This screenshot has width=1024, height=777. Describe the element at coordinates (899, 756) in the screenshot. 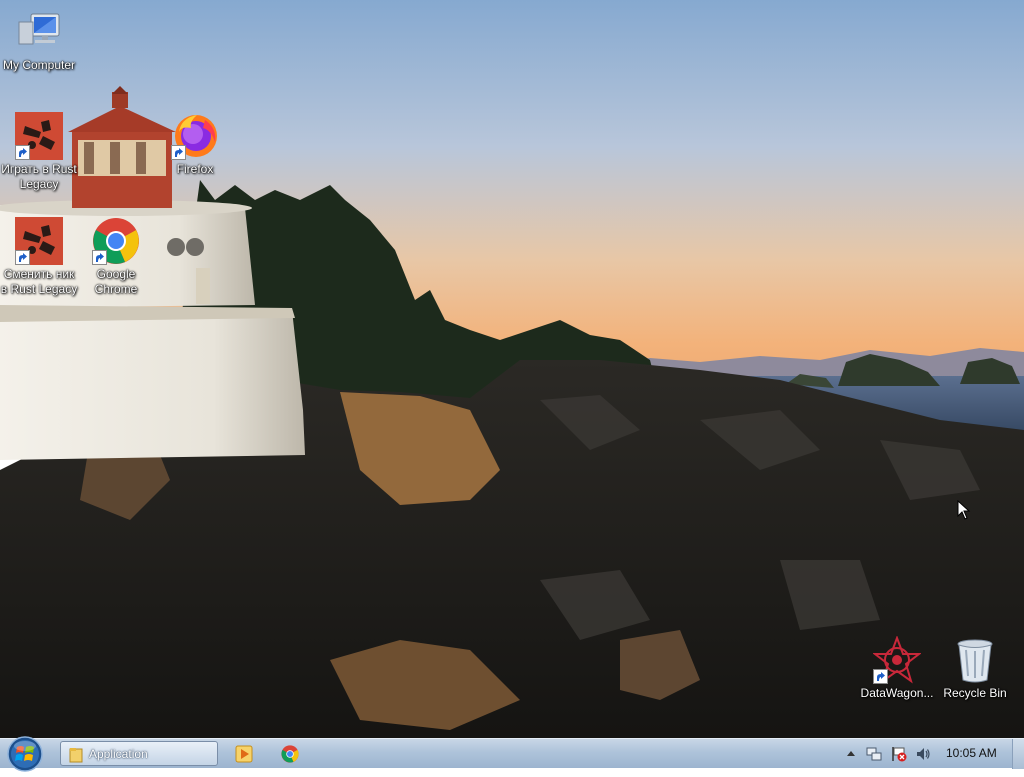

I see `action-center-flag-icon` at that location.